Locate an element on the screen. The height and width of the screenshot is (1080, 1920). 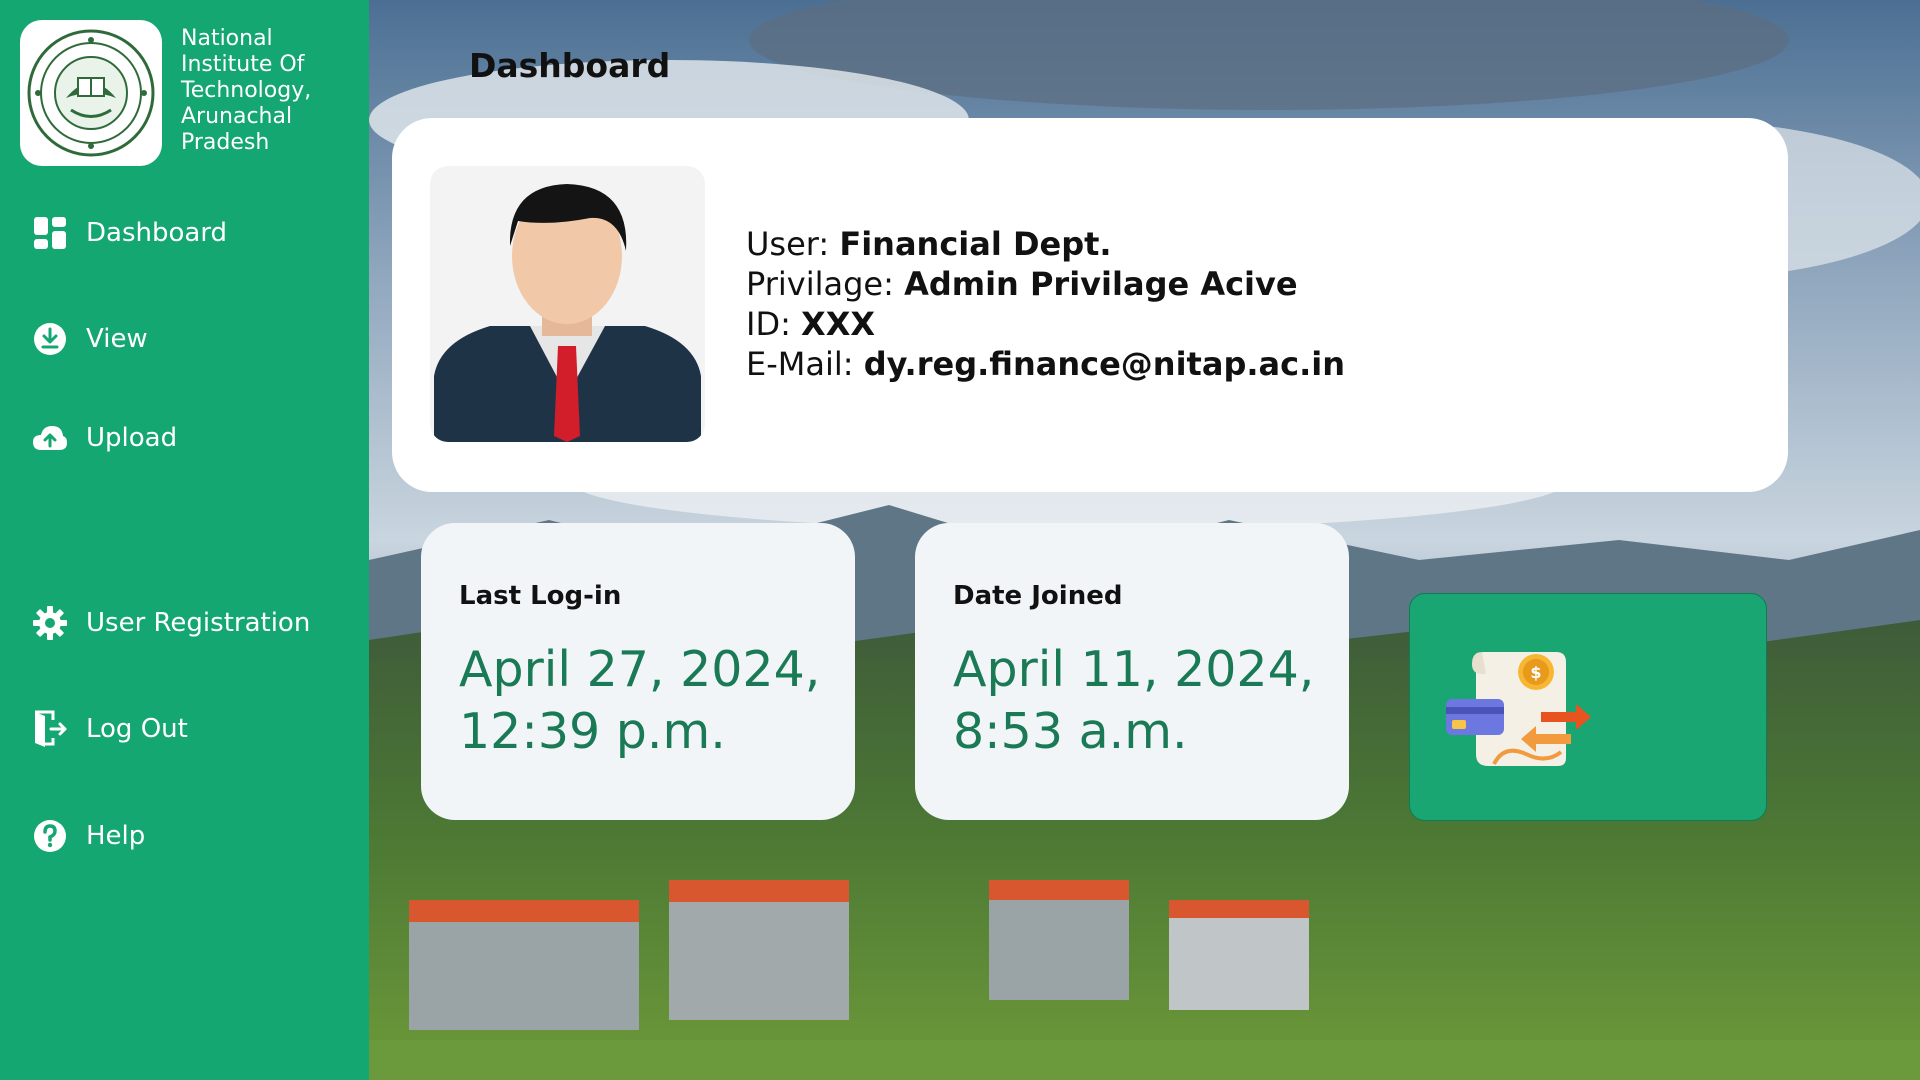
sidebar-item-label: User Registration is located at coordinates (198, 623).